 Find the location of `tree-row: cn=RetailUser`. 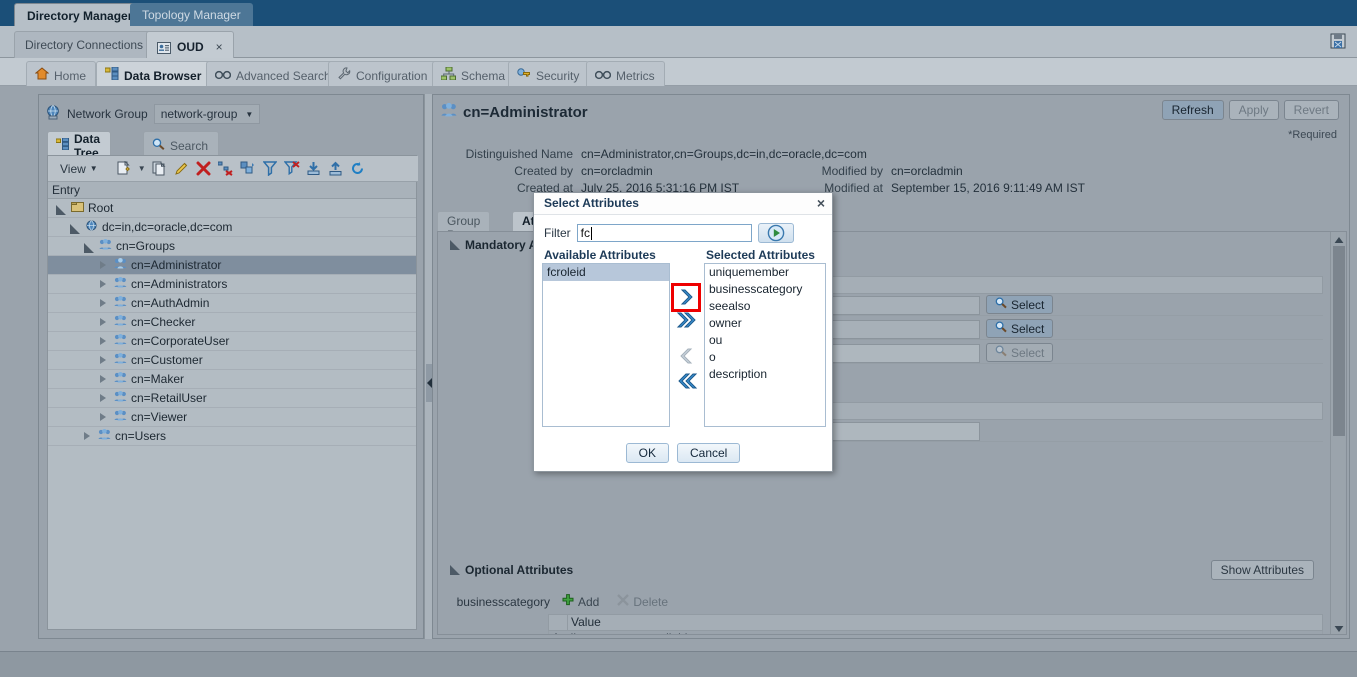

tree-row: cn=RetailUser is located at coordinates (232, 398).